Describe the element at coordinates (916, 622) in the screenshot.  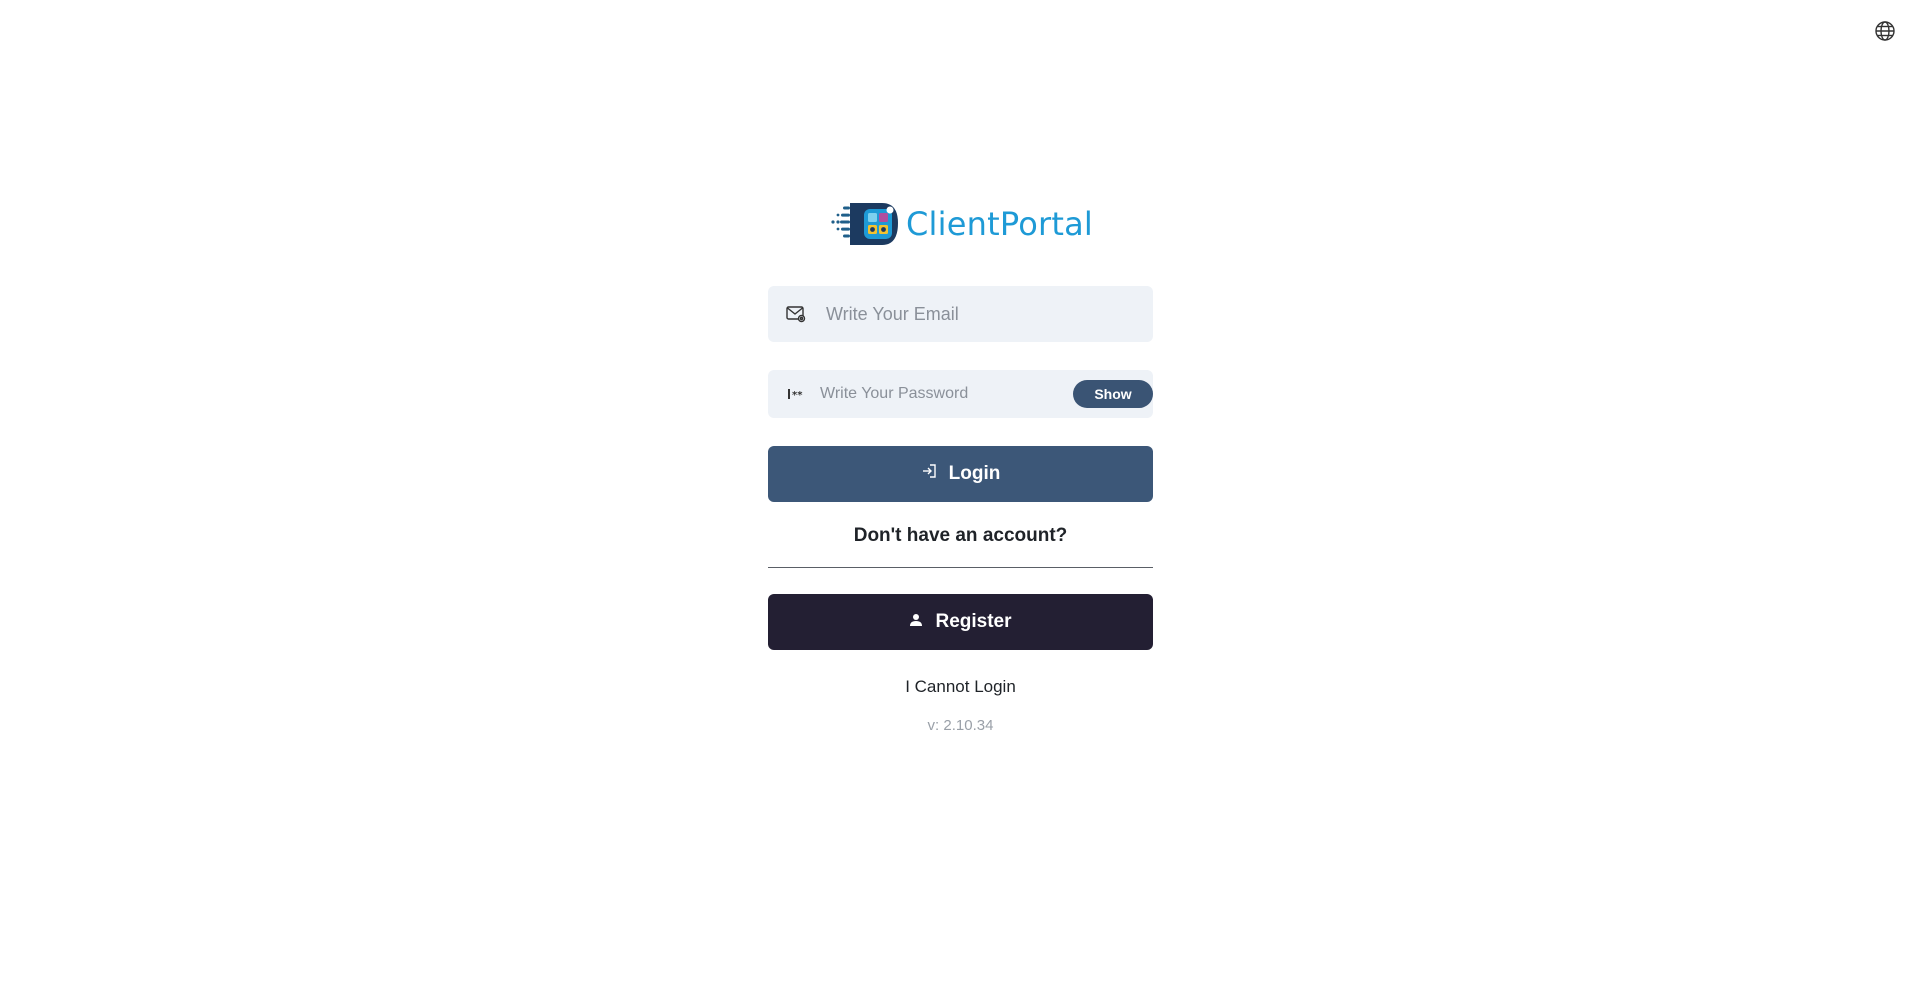
I see `user-icon` at that location.